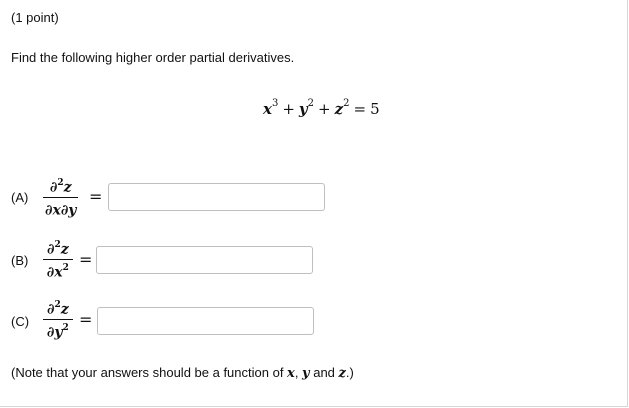  I want to click on part-b-derivative: ∂2z ∂x2, so click(58, 259).